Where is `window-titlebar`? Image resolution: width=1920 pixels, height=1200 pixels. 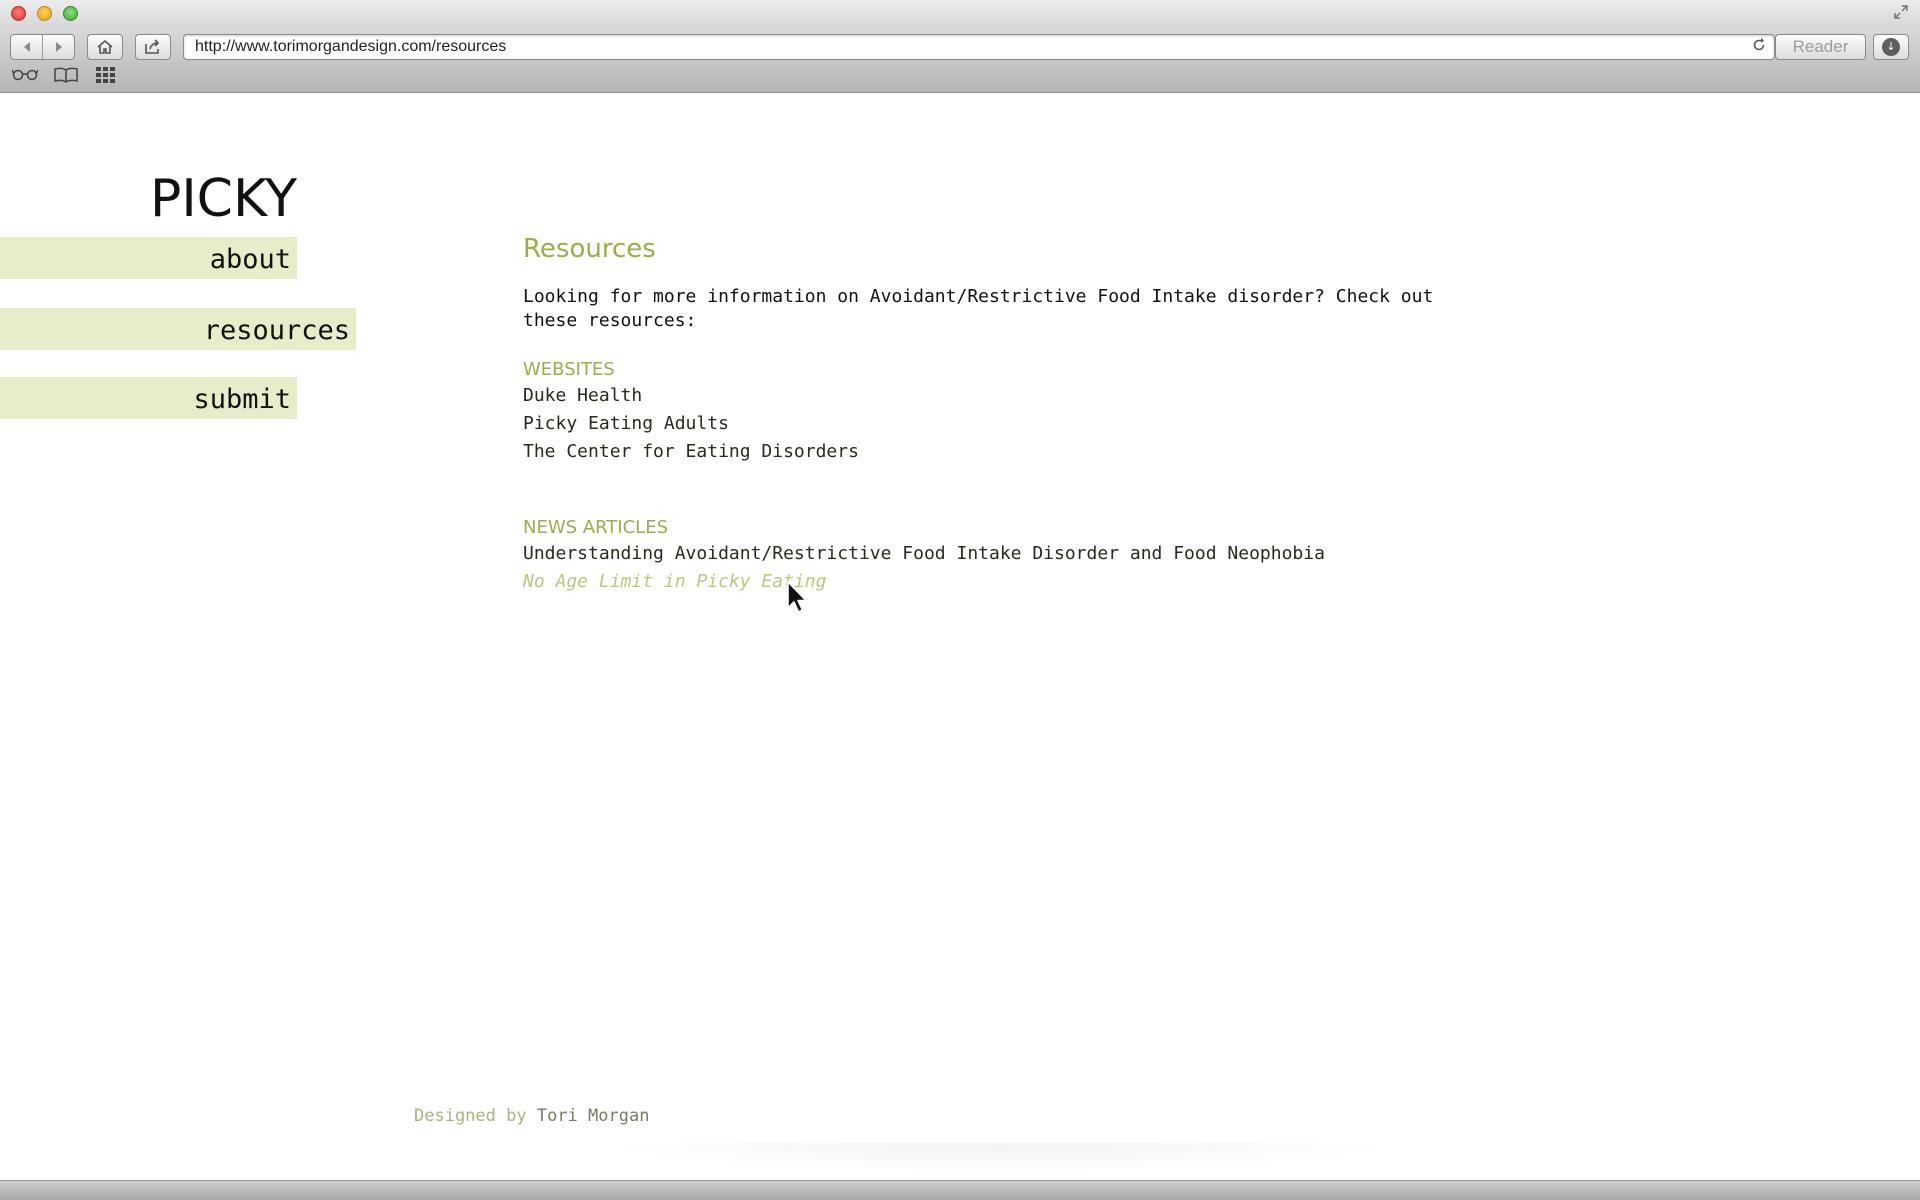
window-titlebar is located at coordinates (960, 14).